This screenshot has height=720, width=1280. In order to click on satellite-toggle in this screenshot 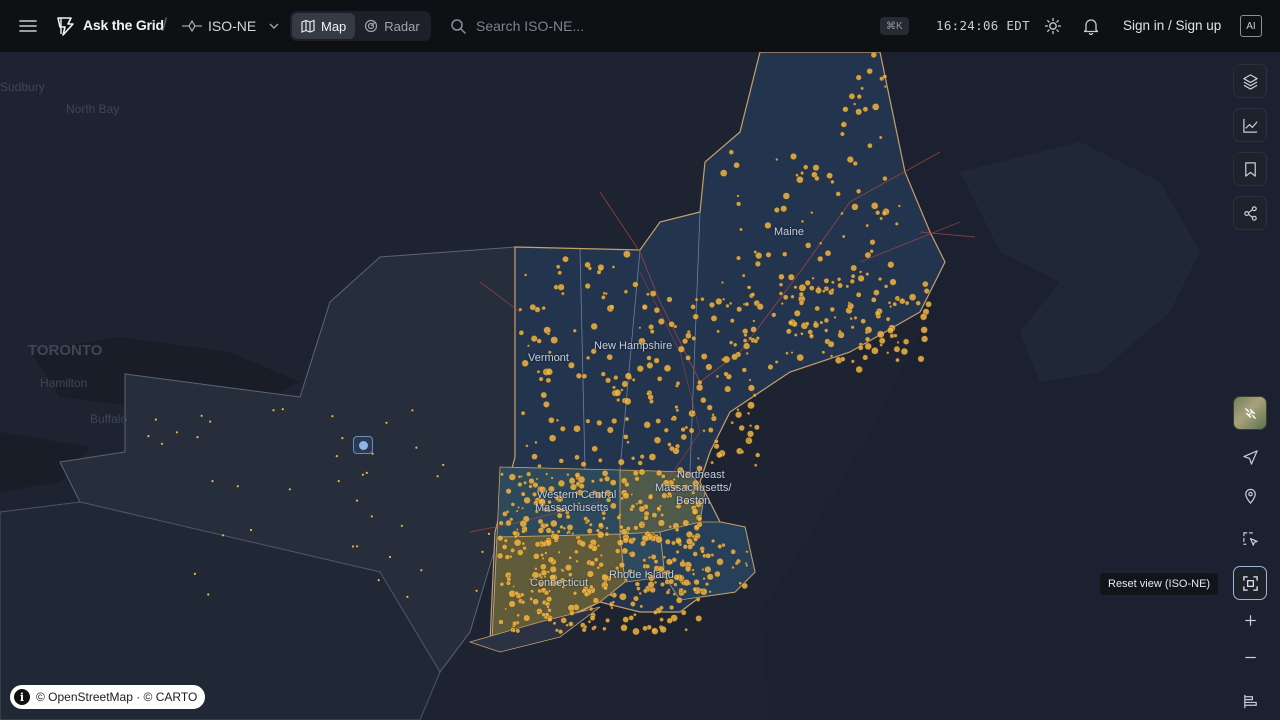, I will do `click(1250, 413)`.